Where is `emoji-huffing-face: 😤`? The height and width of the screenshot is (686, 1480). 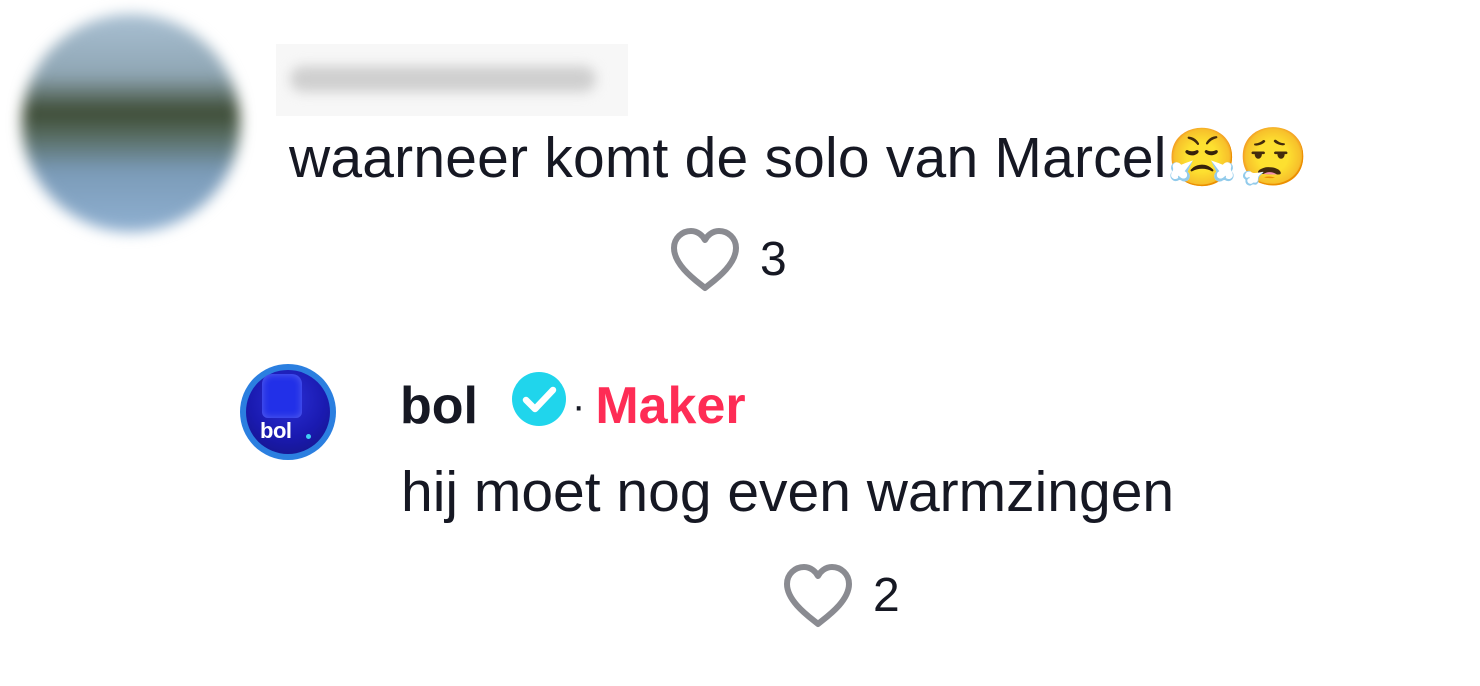 emoji-huffing-face: 😤 is located at coordinates (1202, 158).